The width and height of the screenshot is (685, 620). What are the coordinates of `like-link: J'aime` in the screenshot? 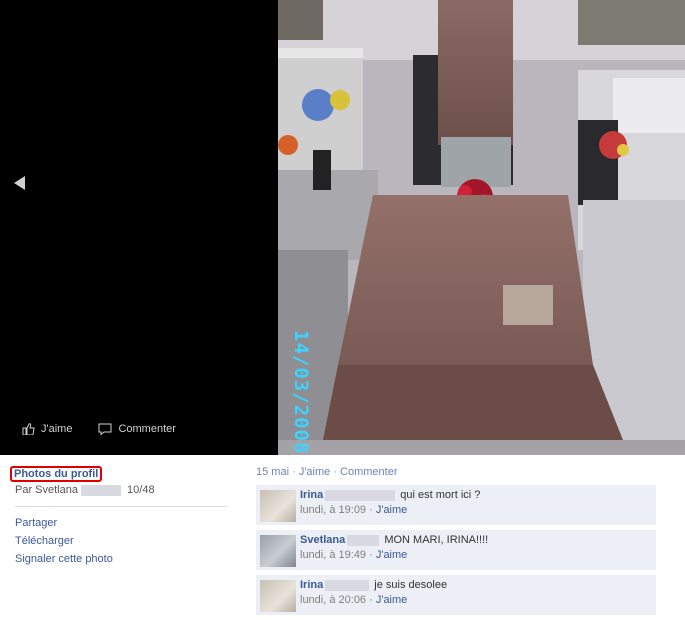 It's located at (314, 472).